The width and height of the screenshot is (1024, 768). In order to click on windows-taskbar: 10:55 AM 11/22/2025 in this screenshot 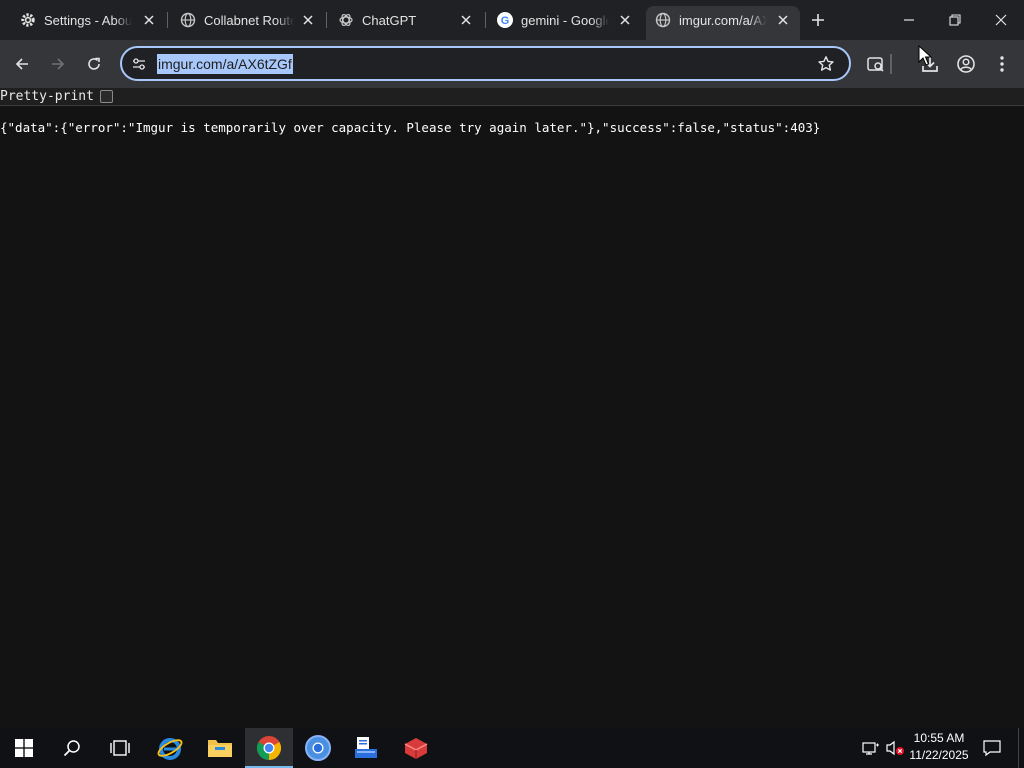, I will do `click(512, 748)`.